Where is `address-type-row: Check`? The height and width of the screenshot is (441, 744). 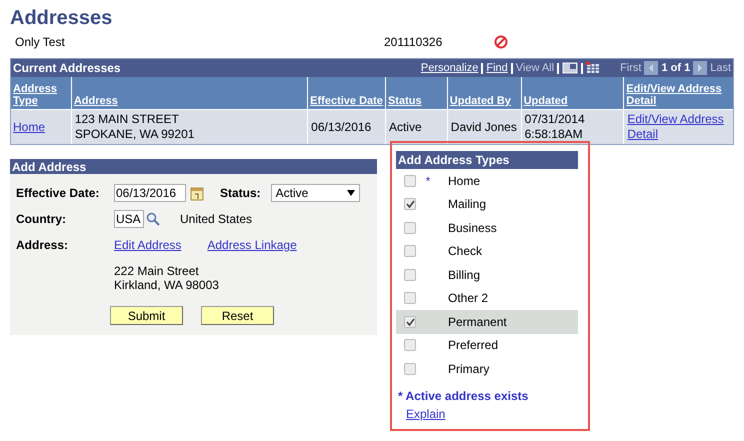
address-type-row: Check is located at coordinates (487, 251).